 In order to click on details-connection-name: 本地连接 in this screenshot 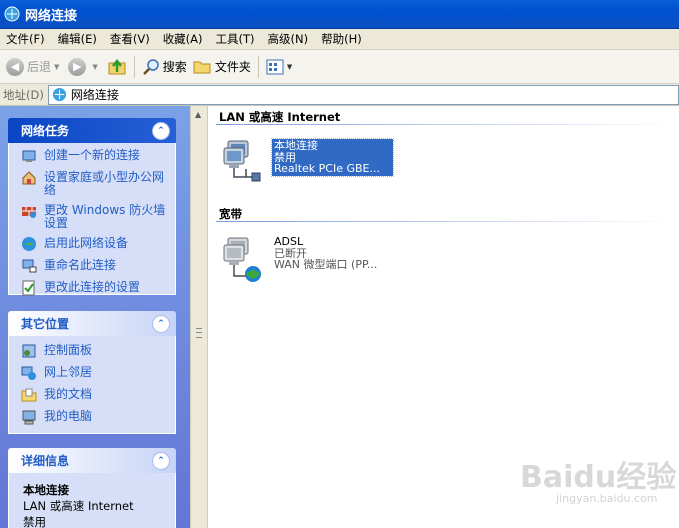, I will do `click(46, 490)`.